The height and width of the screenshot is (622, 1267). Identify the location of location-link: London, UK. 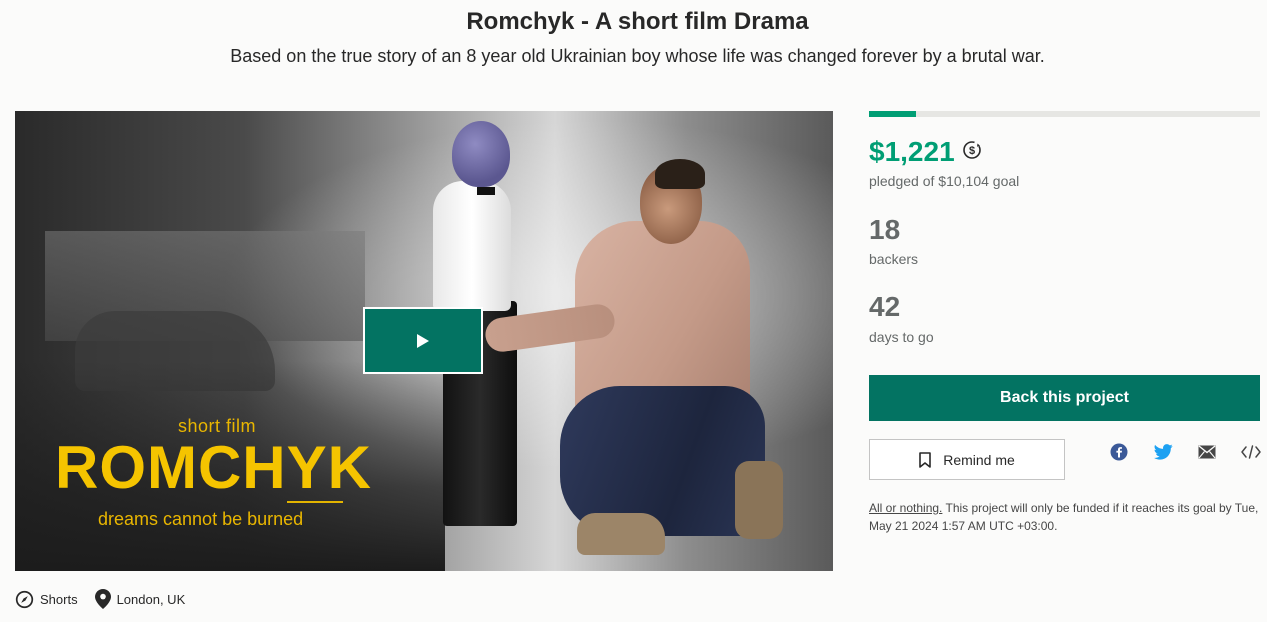
(140, 599).